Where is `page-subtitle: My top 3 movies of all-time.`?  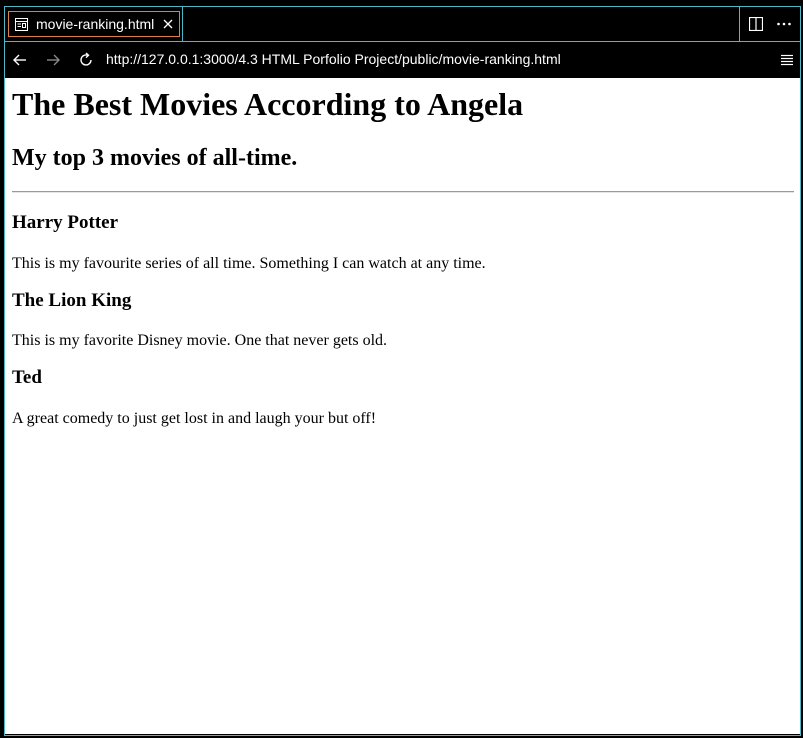
page-subtitle: My top 3 movies of all-time. is located at coordinates (155, 158).